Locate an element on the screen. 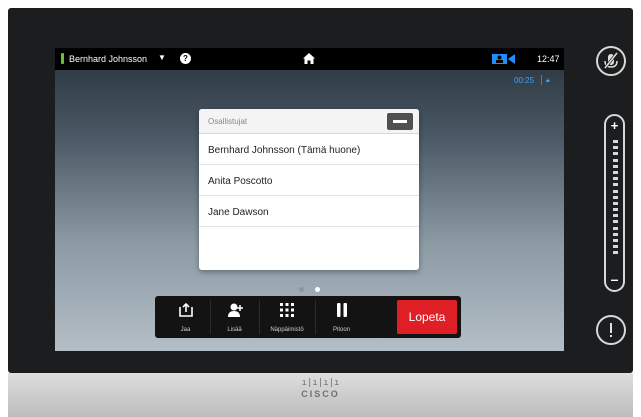 This screenshot has height=417, width=641. clock: 12:47 is located at coordinates (548, 59).